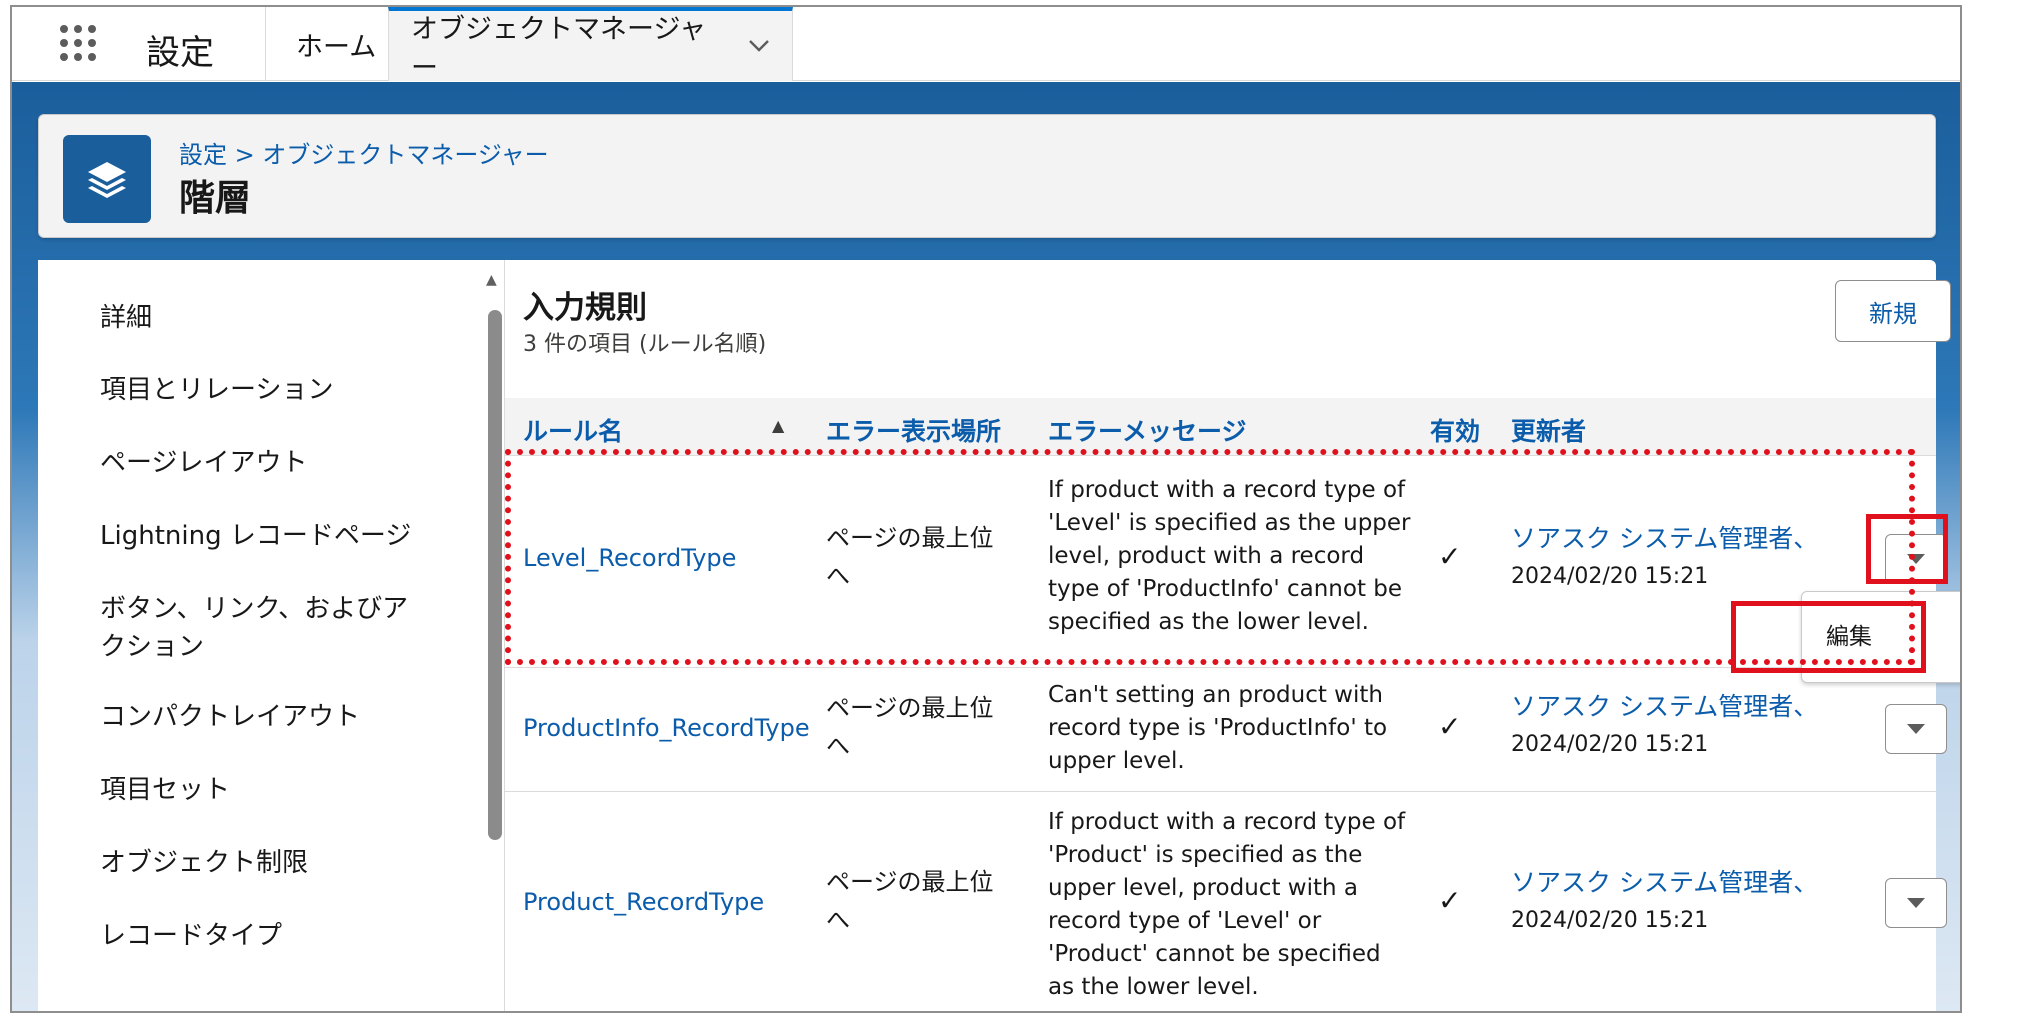  Describe the element at coordinates (80, 43) in the screenshot. I see `app-launcher-icon` at that location.